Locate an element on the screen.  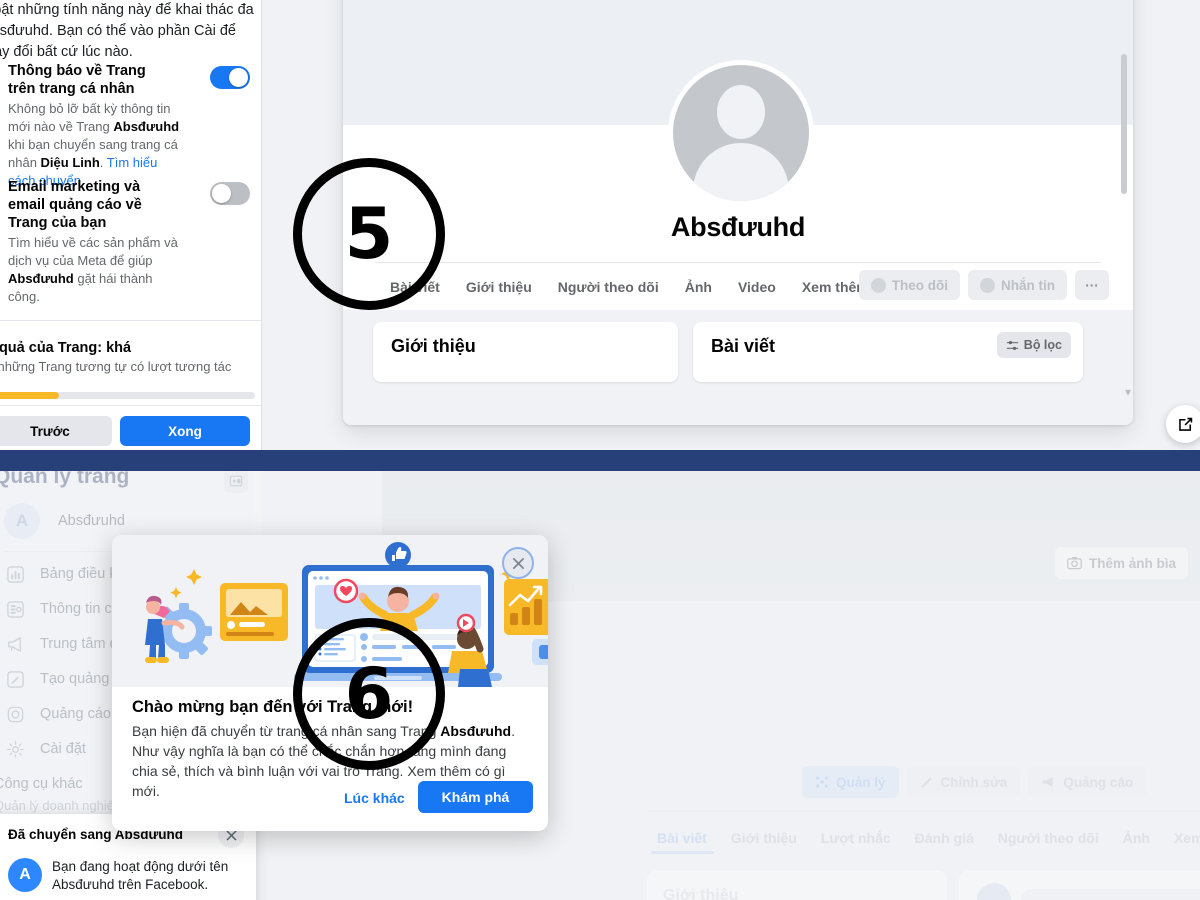
performance-progress-fill is located at coordinates (29, 395).